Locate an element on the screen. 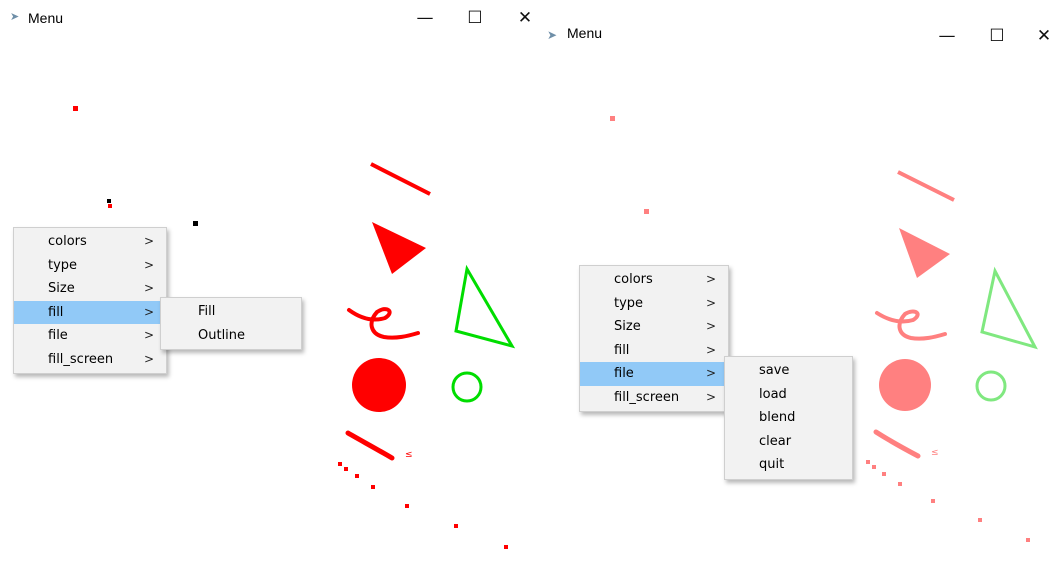 This screenshot has width=1051, height=576. submenu-item-blend: blend is located at coordinates (788, 418).